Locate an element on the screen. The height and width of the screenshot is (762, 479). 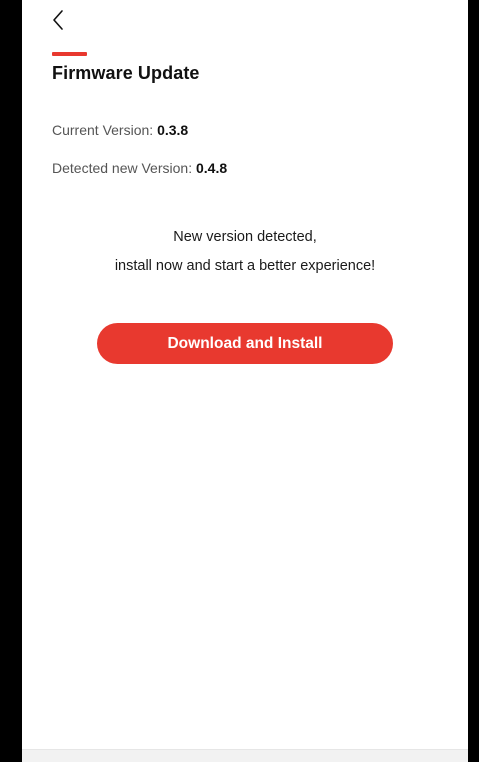
download-install-button: Download and Install is located at coordinates (245, 343).